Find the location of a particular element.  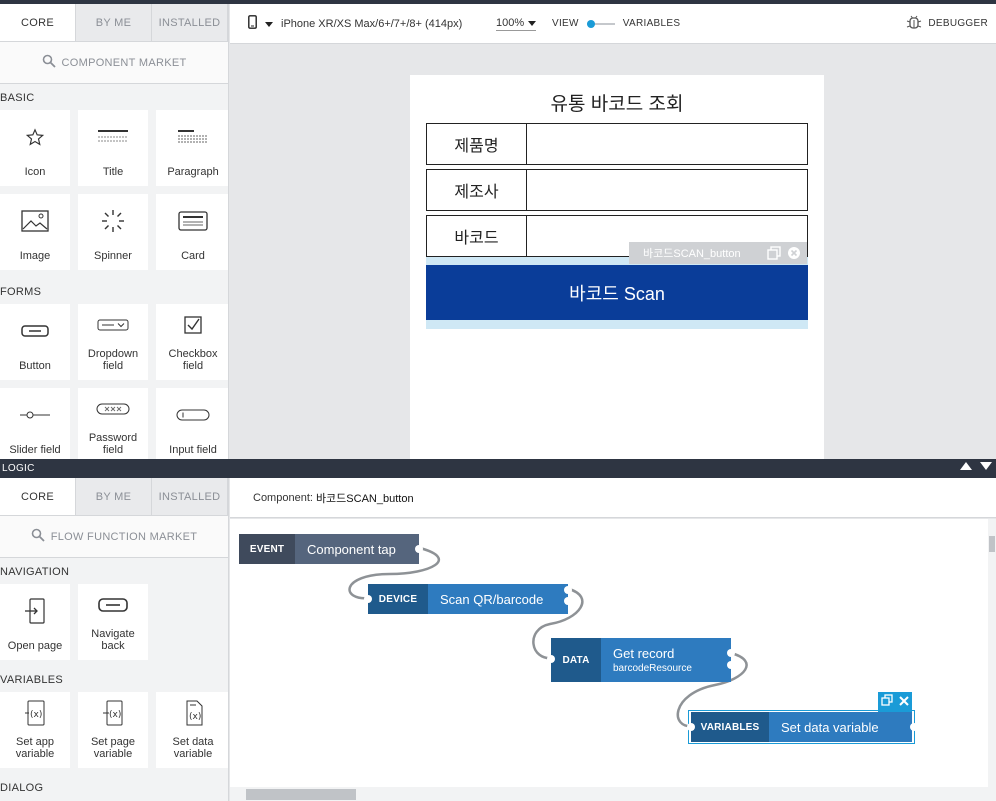

checkbox-icon is located at coordinates (193, 326).